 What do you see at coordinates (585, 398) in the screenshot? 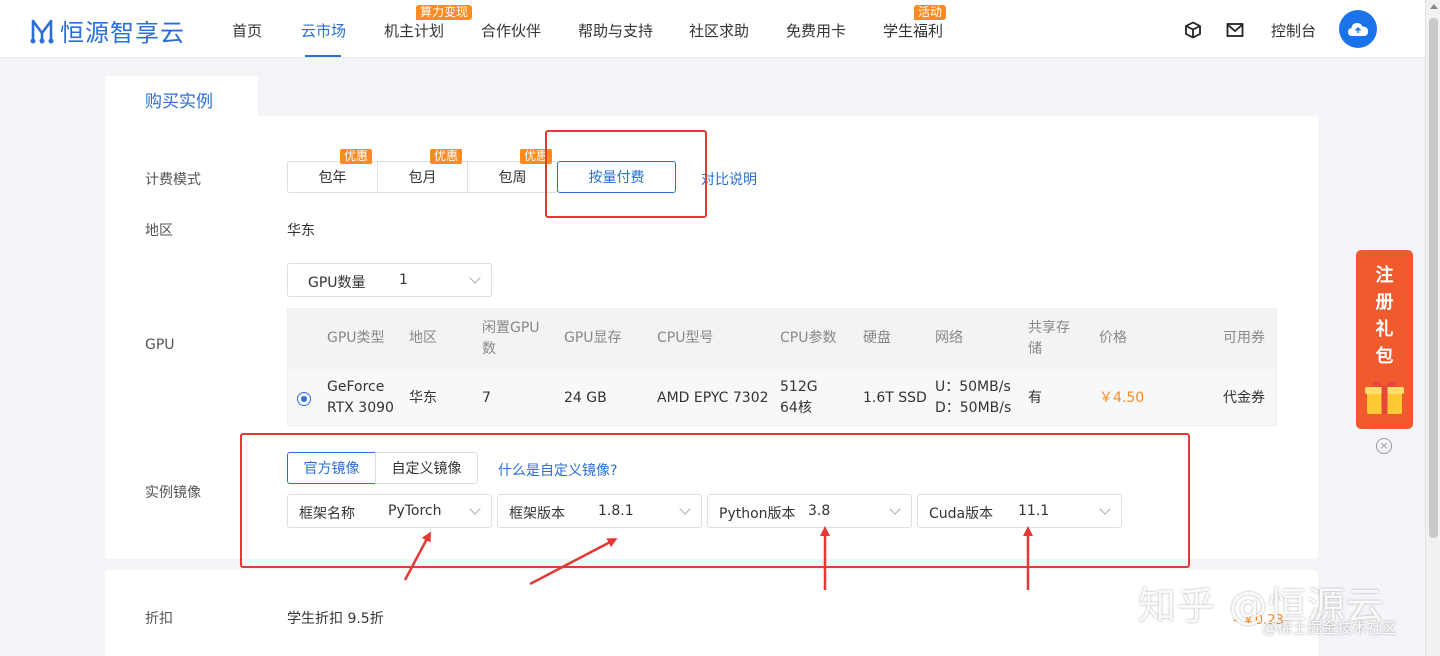
I see `td-gpu-mem: 24 GB` at bounding box center [585, 398].